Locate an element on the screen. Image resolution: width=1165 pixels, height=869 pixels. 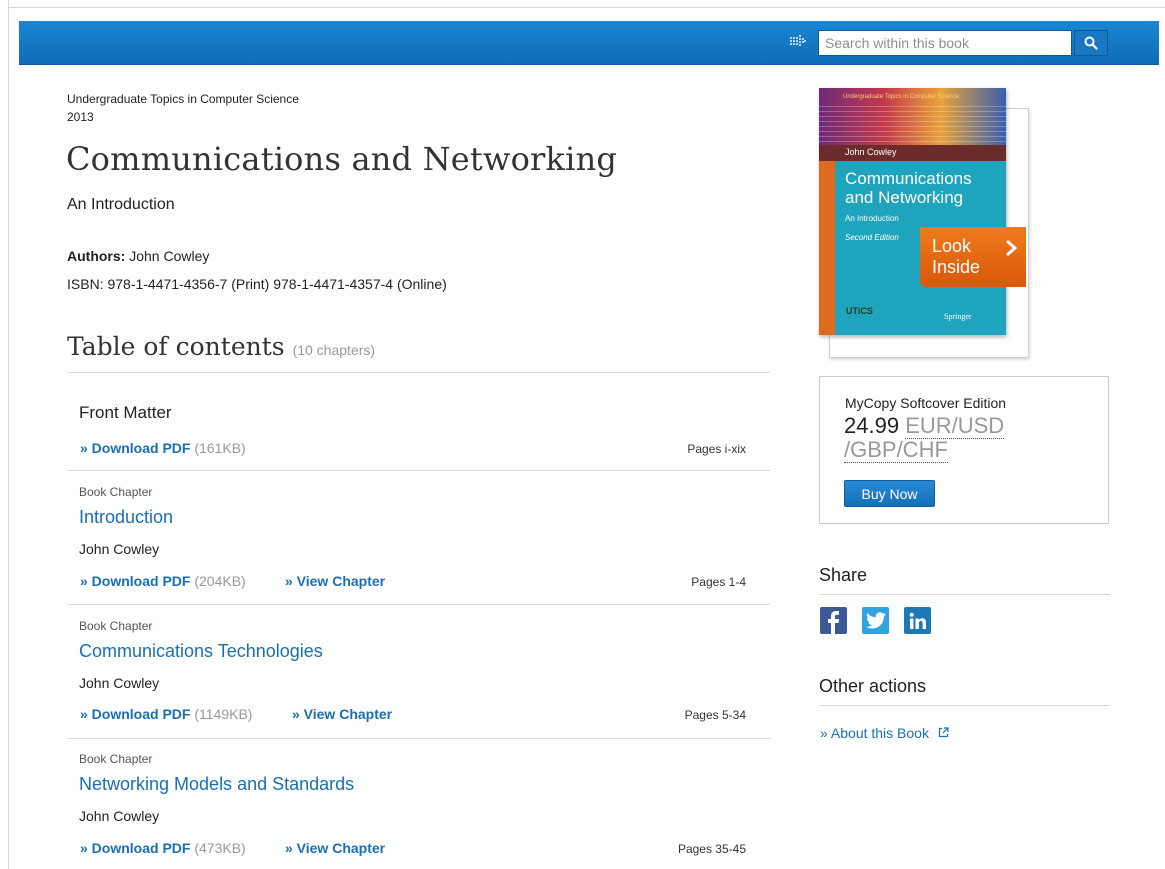
toc-heading: Table of contents (10 chapters) is located at coordinates (221, 346).